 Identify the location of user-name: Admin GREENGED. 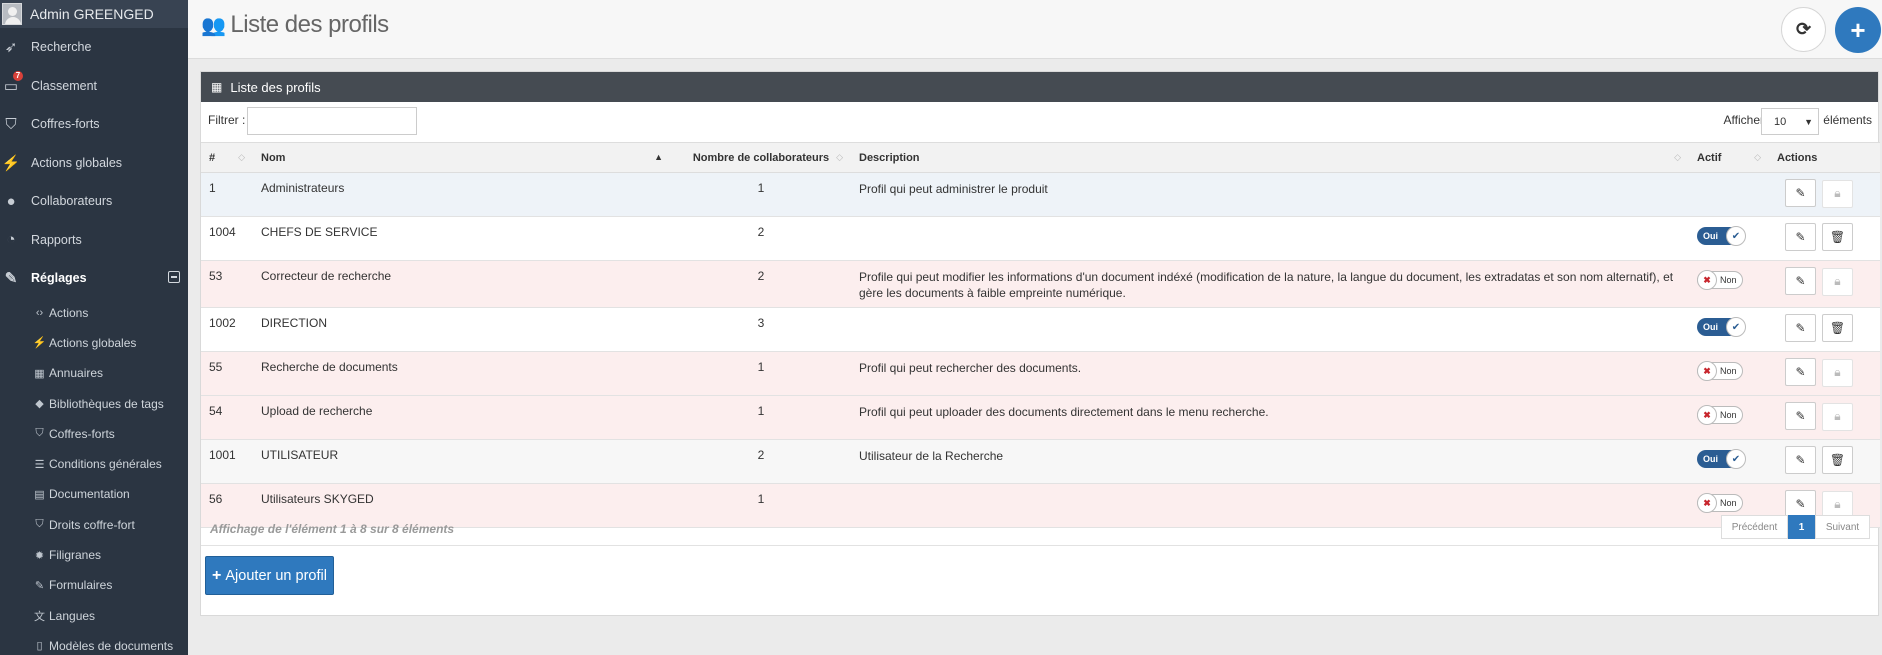
(92, 14).